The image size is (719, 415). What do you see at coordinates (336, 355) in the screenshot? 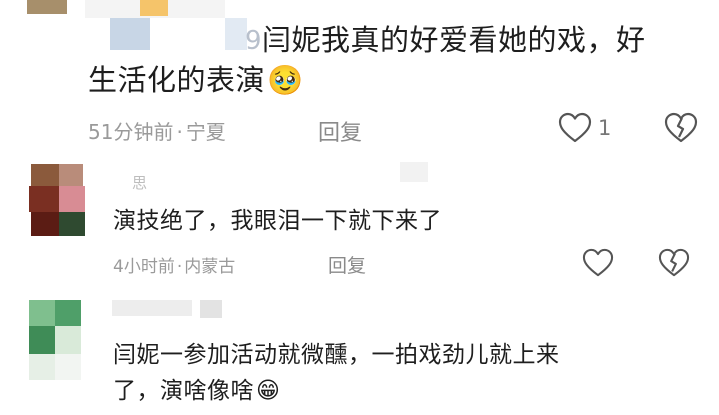
I see `comment-text: 闫妮一参加活动就微醺，一拍戏劲儿就上来` at bounding box center [336, 355].